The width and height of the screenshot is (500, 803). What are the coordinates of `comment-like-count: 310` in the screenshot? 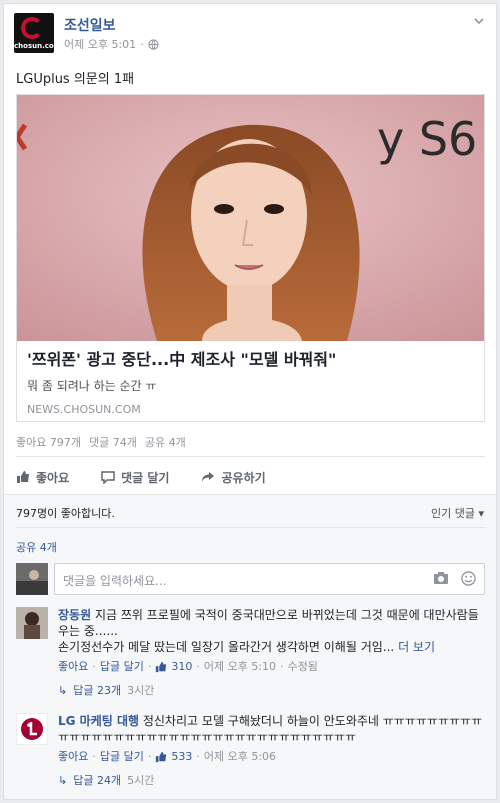 It's located at (181, 667).